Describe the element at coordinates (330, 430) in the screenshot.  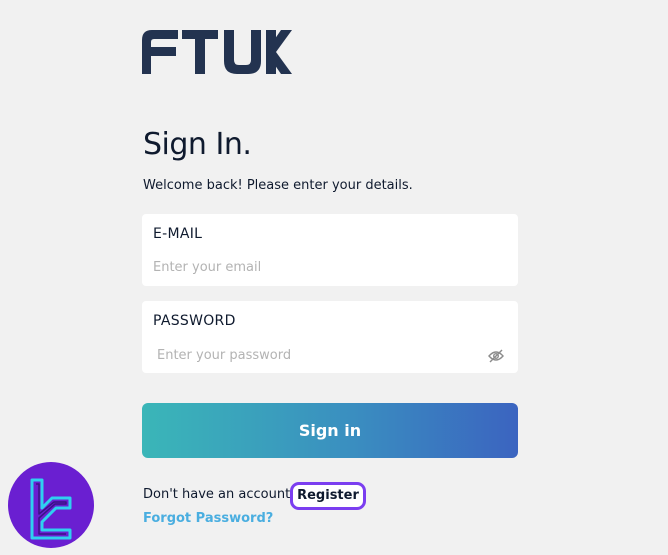
I see `sign-in-button: Sign in` at that location.